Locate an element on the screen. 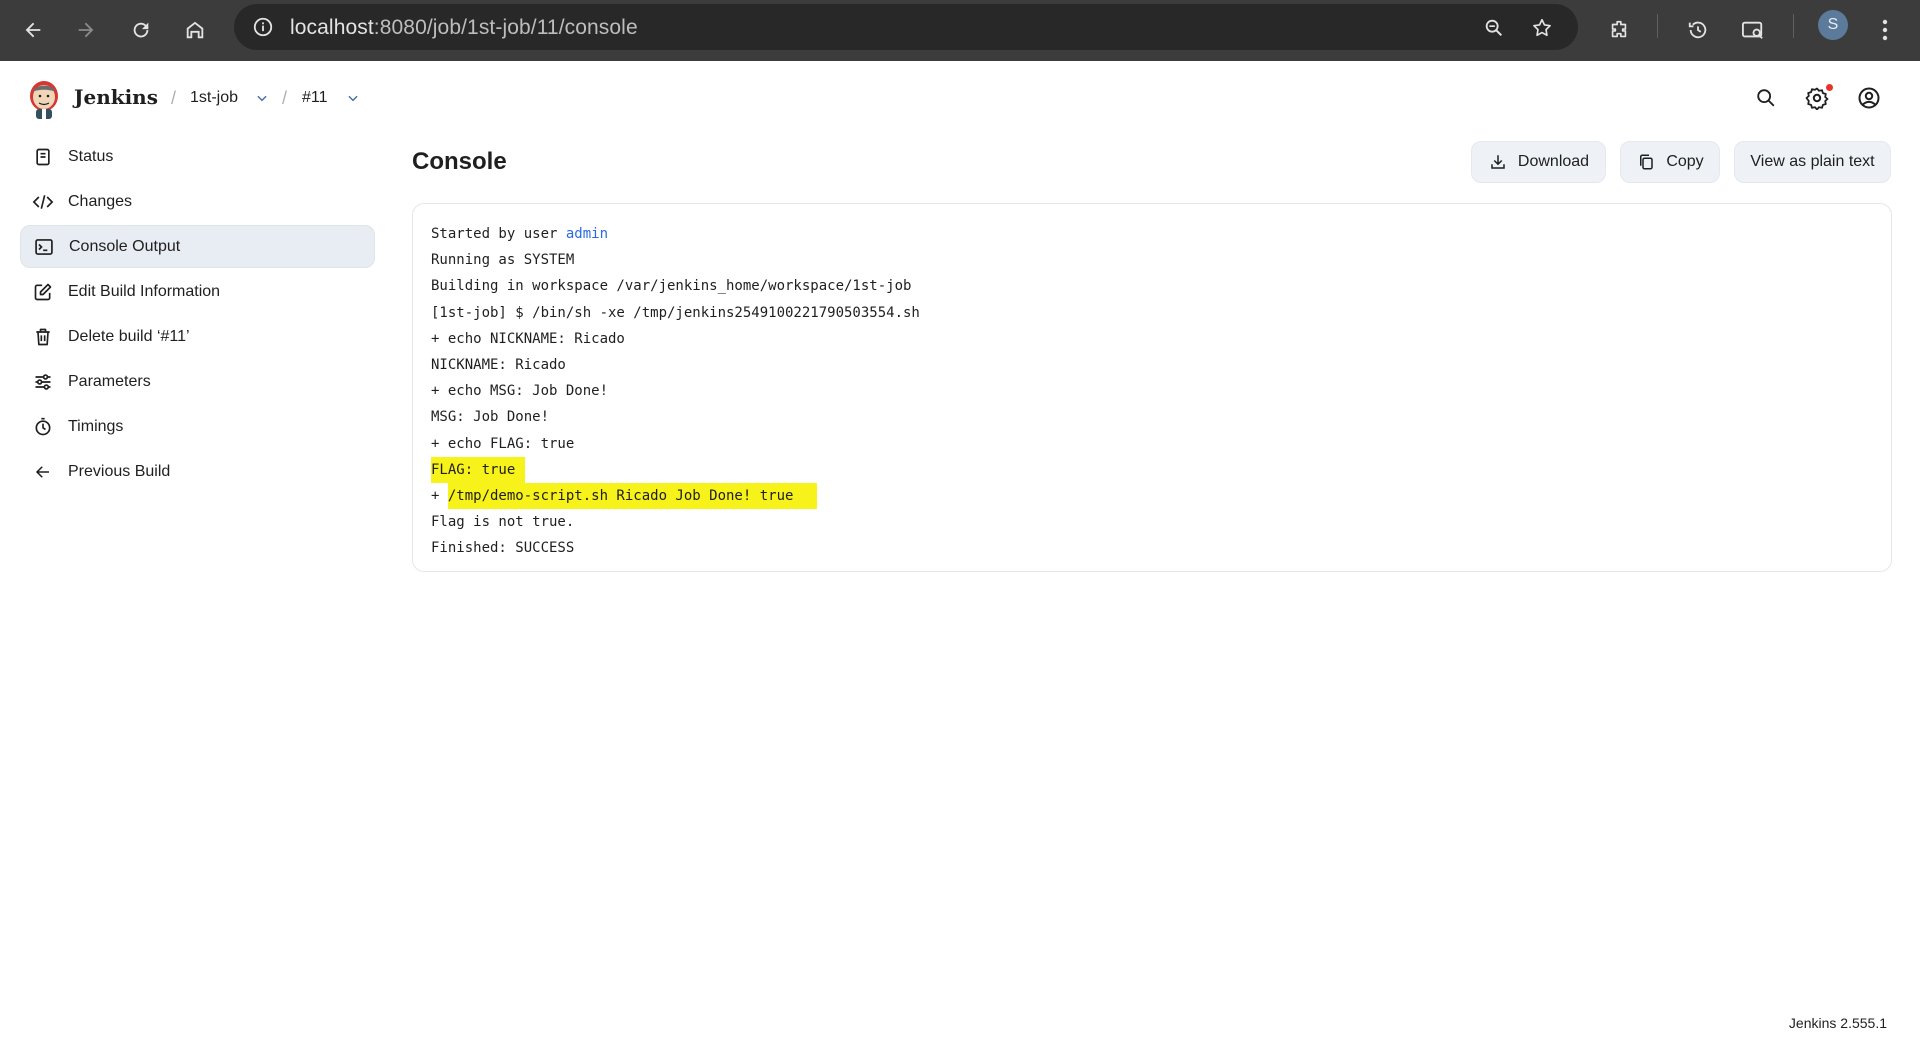  code-icon is located at coordinates (43, 202).